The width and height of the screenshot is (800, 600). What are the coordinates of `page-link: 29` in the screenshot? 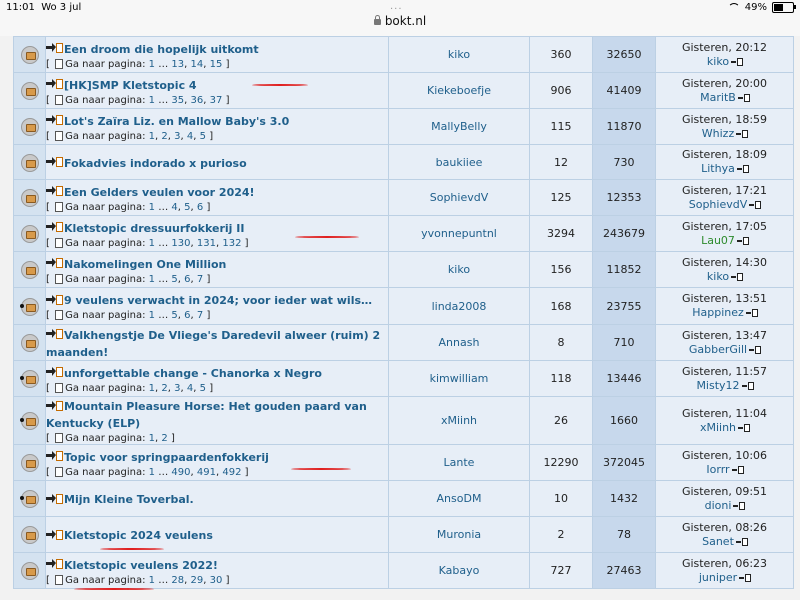 It's located at (197, 580).